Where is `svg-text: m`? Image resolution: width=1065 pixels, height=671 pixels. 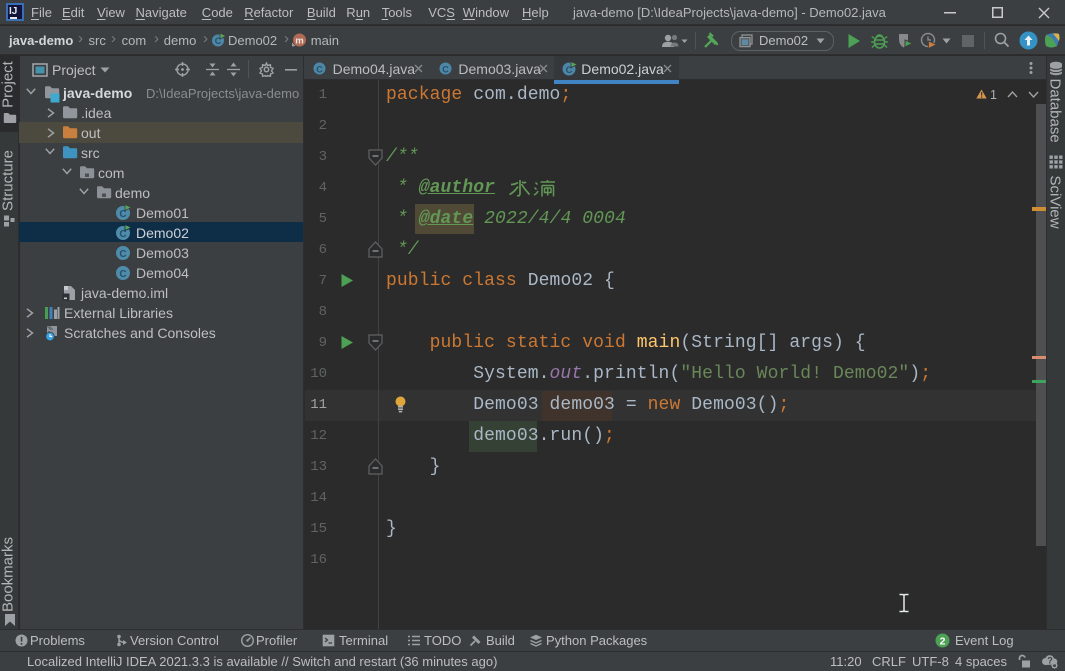
svg-text: m is located at coordinates (299, 41).